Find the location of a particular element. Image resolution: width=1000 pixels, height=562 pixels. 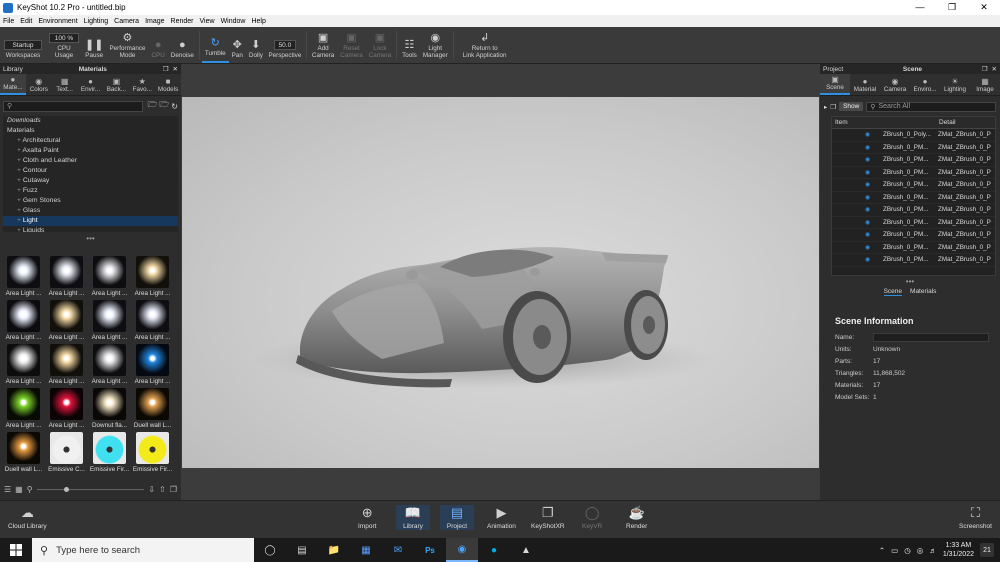

scene-splitter-handle: ••• is located at coordinates (910, 282).